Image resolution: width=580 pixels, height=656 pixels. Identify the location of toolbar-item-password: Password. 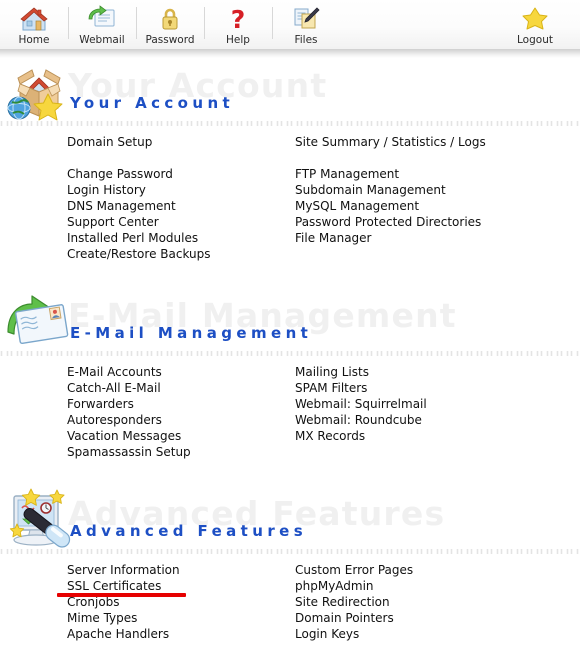
(170, 24).